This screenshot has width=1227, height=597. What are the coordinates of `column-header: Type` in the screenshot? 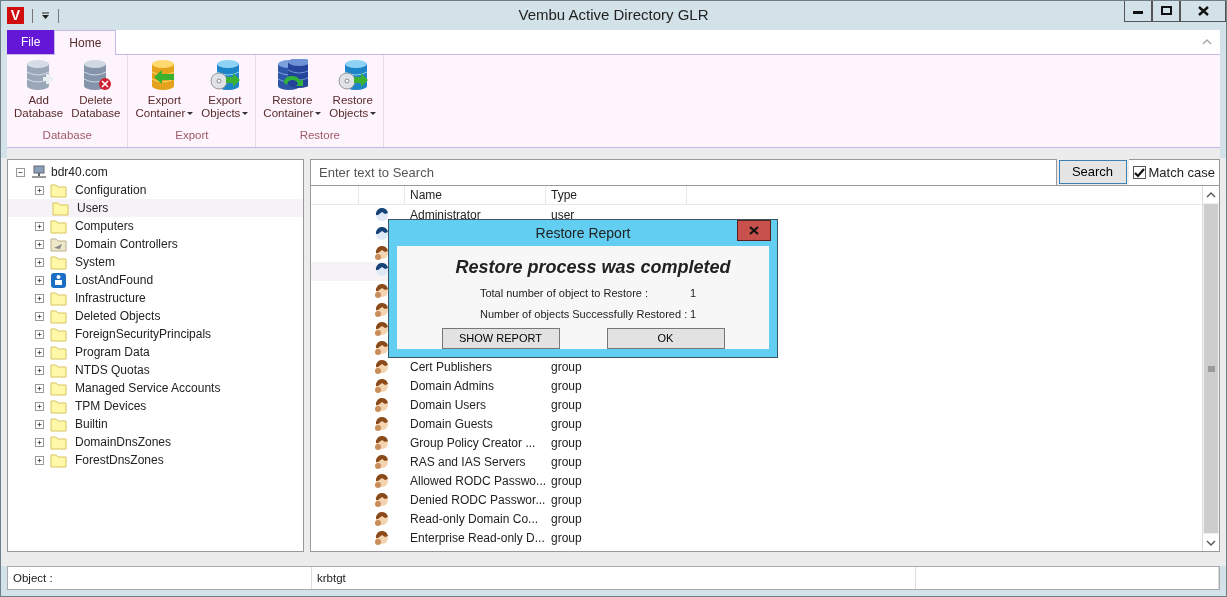 It's located at (616, 195).